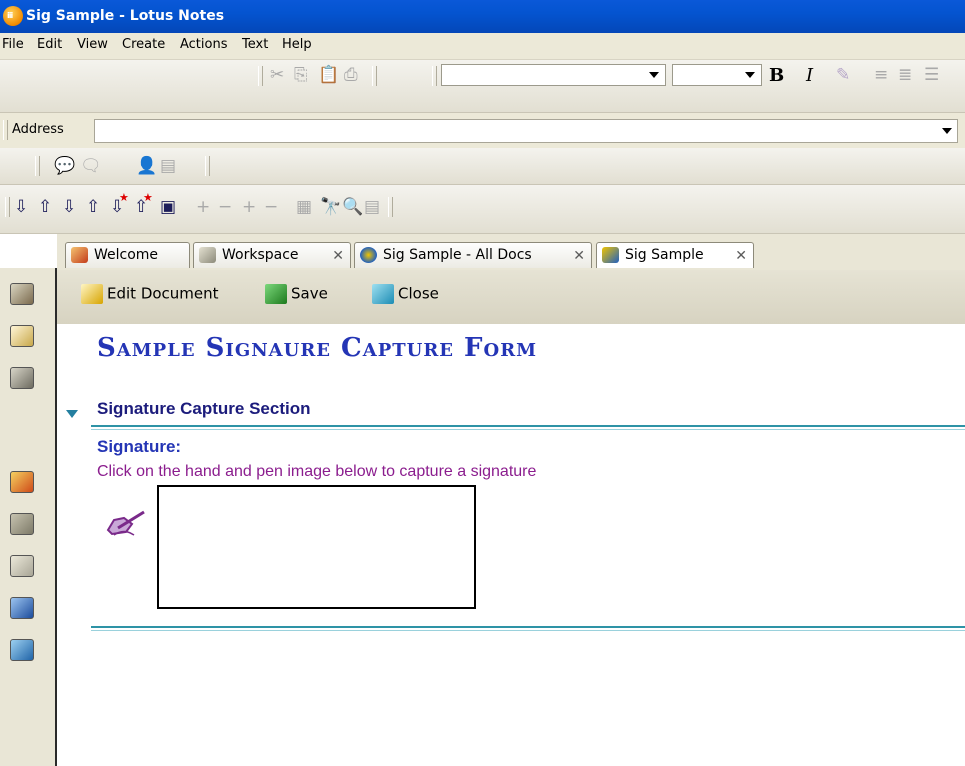 The height and width of the screenshot is (766, 965). Describe the element at coordinates (383, 294) in the screenshot. I see `close-book-icon` at that location.